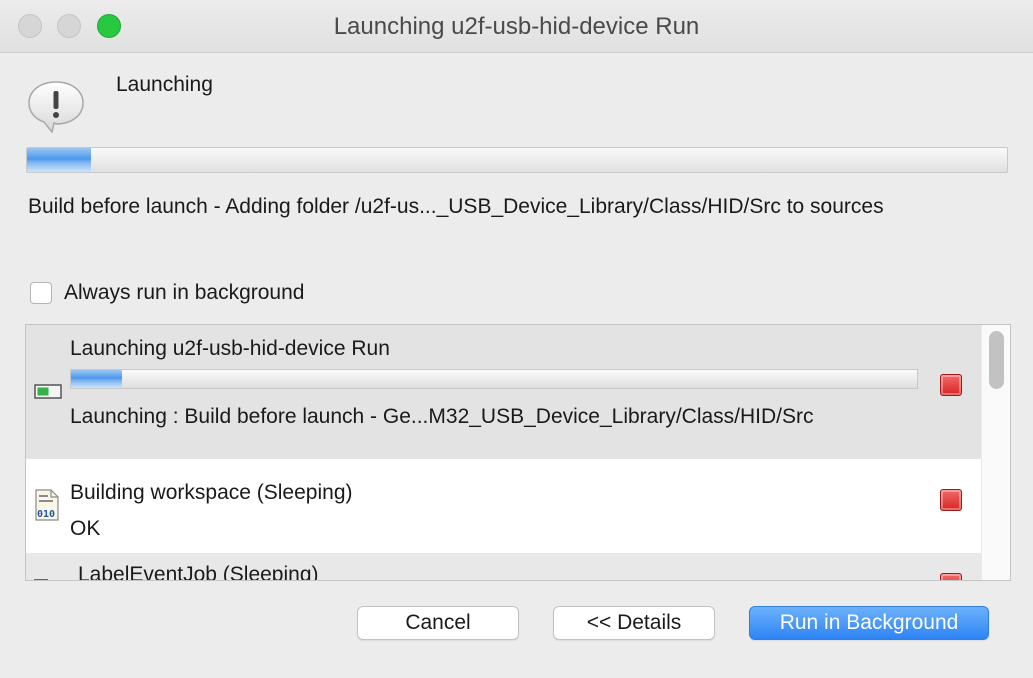  What do you see at coordinates (198, 572) in the screenshot?
I see `job-title: LabelEventJob (Sleeping)` at bounding box center [198, 572].